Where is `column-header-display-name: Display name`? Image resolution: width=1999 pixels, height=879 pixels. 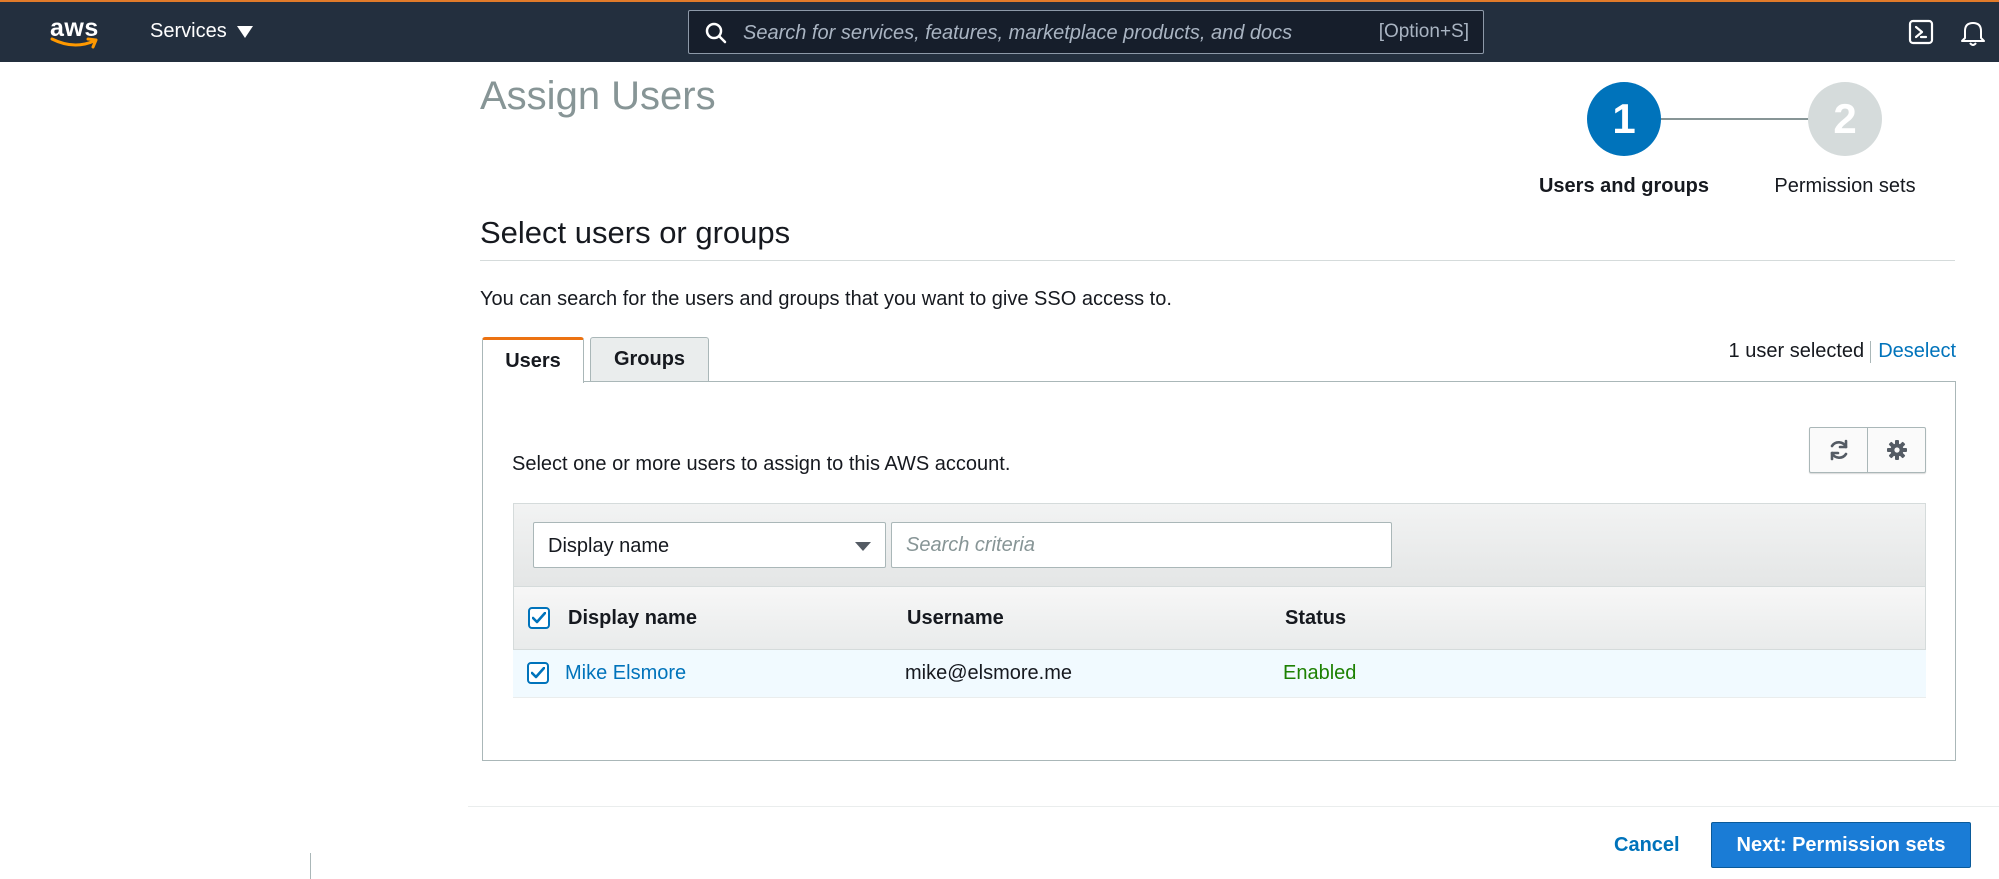
column-header-display-name: Display name is located at coordinates (632, 618).